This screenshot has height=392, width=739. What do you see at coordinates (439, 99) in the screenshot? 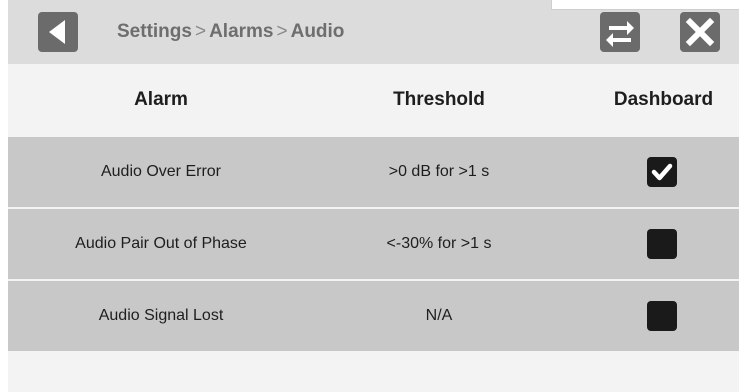
I see `column-header-threshold: Threshold` at bounding box center [439, 99].